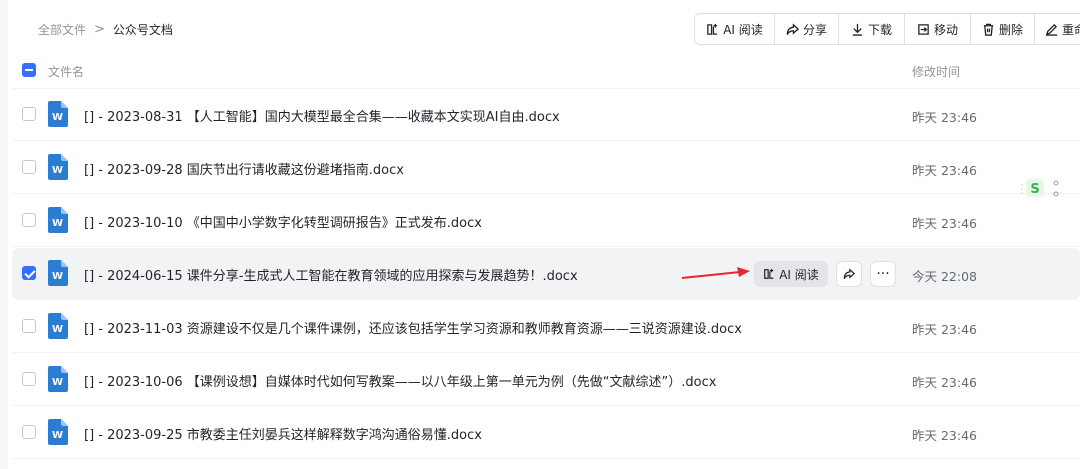 Image resolution: width=1080 pixels, height=469 pixels. I want to click on ai-read-label: AI 阅读, so click(743, 29).